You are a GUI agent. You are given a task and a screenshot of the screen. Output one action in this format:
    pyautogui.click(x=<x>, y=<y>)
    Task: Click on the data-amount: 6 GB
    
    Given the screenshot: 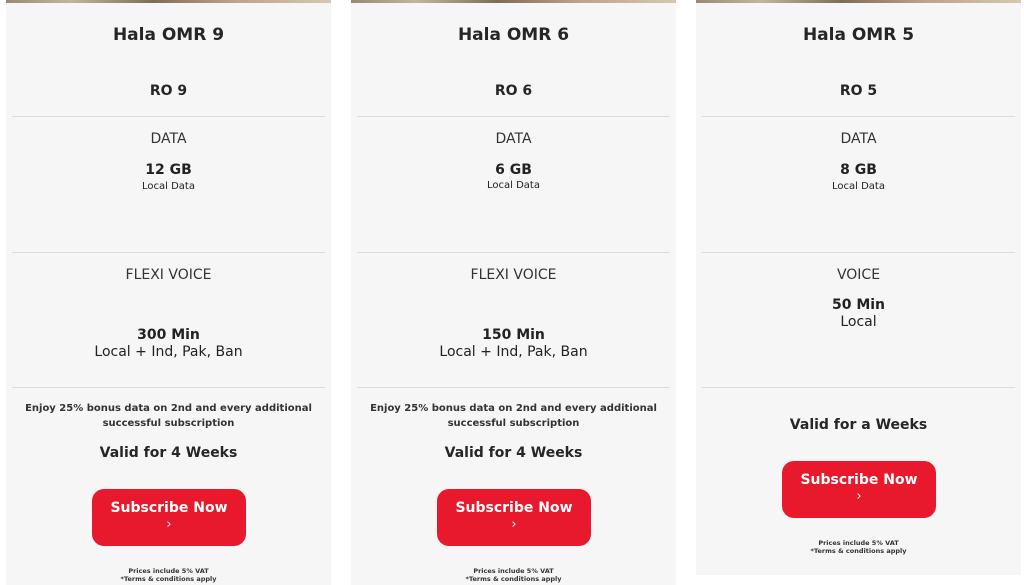 What is the action you would take?
    pyautogui.click(x=513, y=170)
    